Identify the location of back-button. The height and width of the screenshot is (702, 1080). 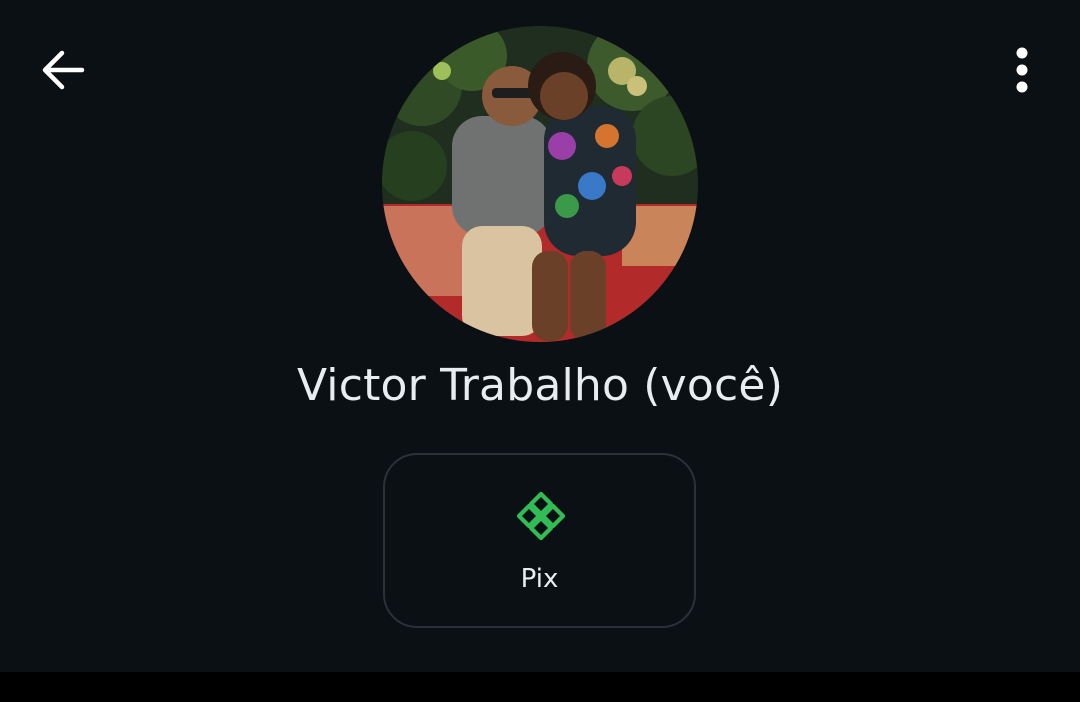
(63, 70).